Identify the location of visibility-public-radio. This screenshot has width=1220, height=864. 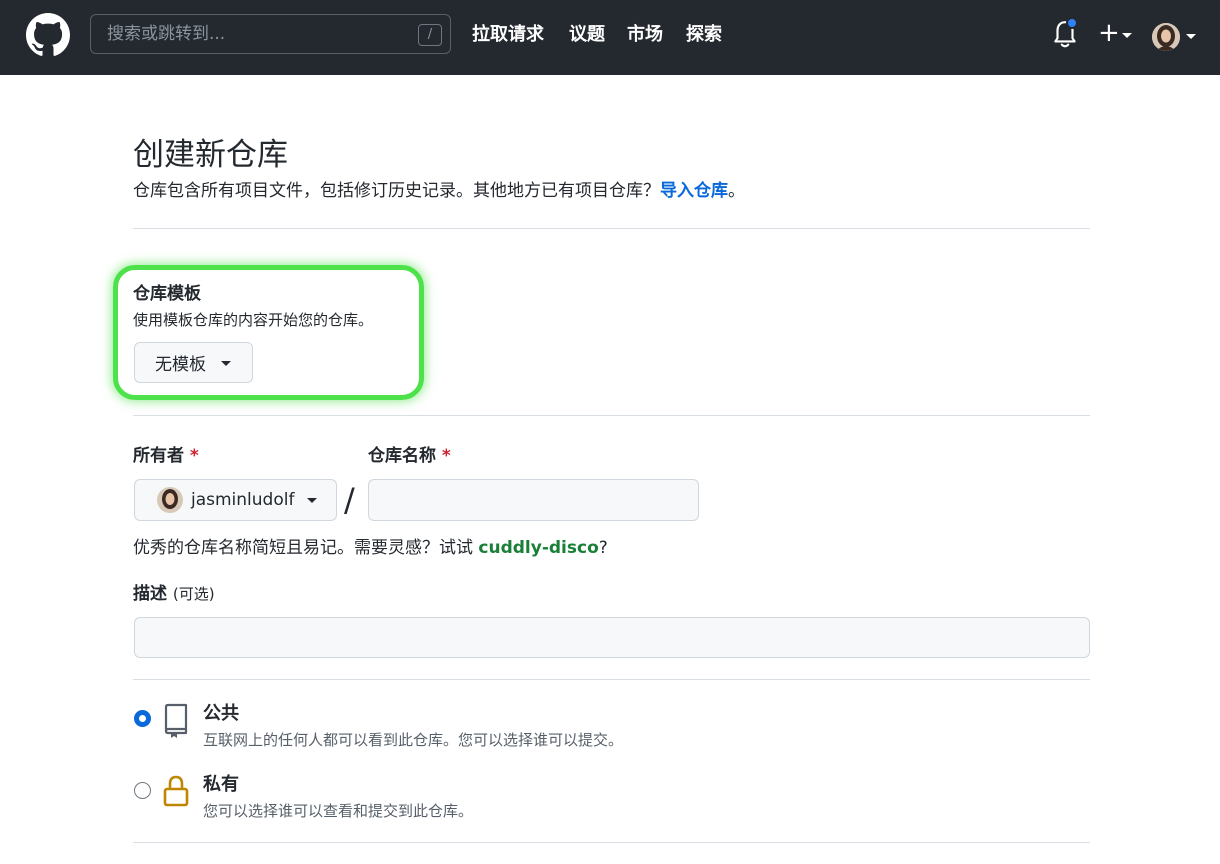
(142, 718).